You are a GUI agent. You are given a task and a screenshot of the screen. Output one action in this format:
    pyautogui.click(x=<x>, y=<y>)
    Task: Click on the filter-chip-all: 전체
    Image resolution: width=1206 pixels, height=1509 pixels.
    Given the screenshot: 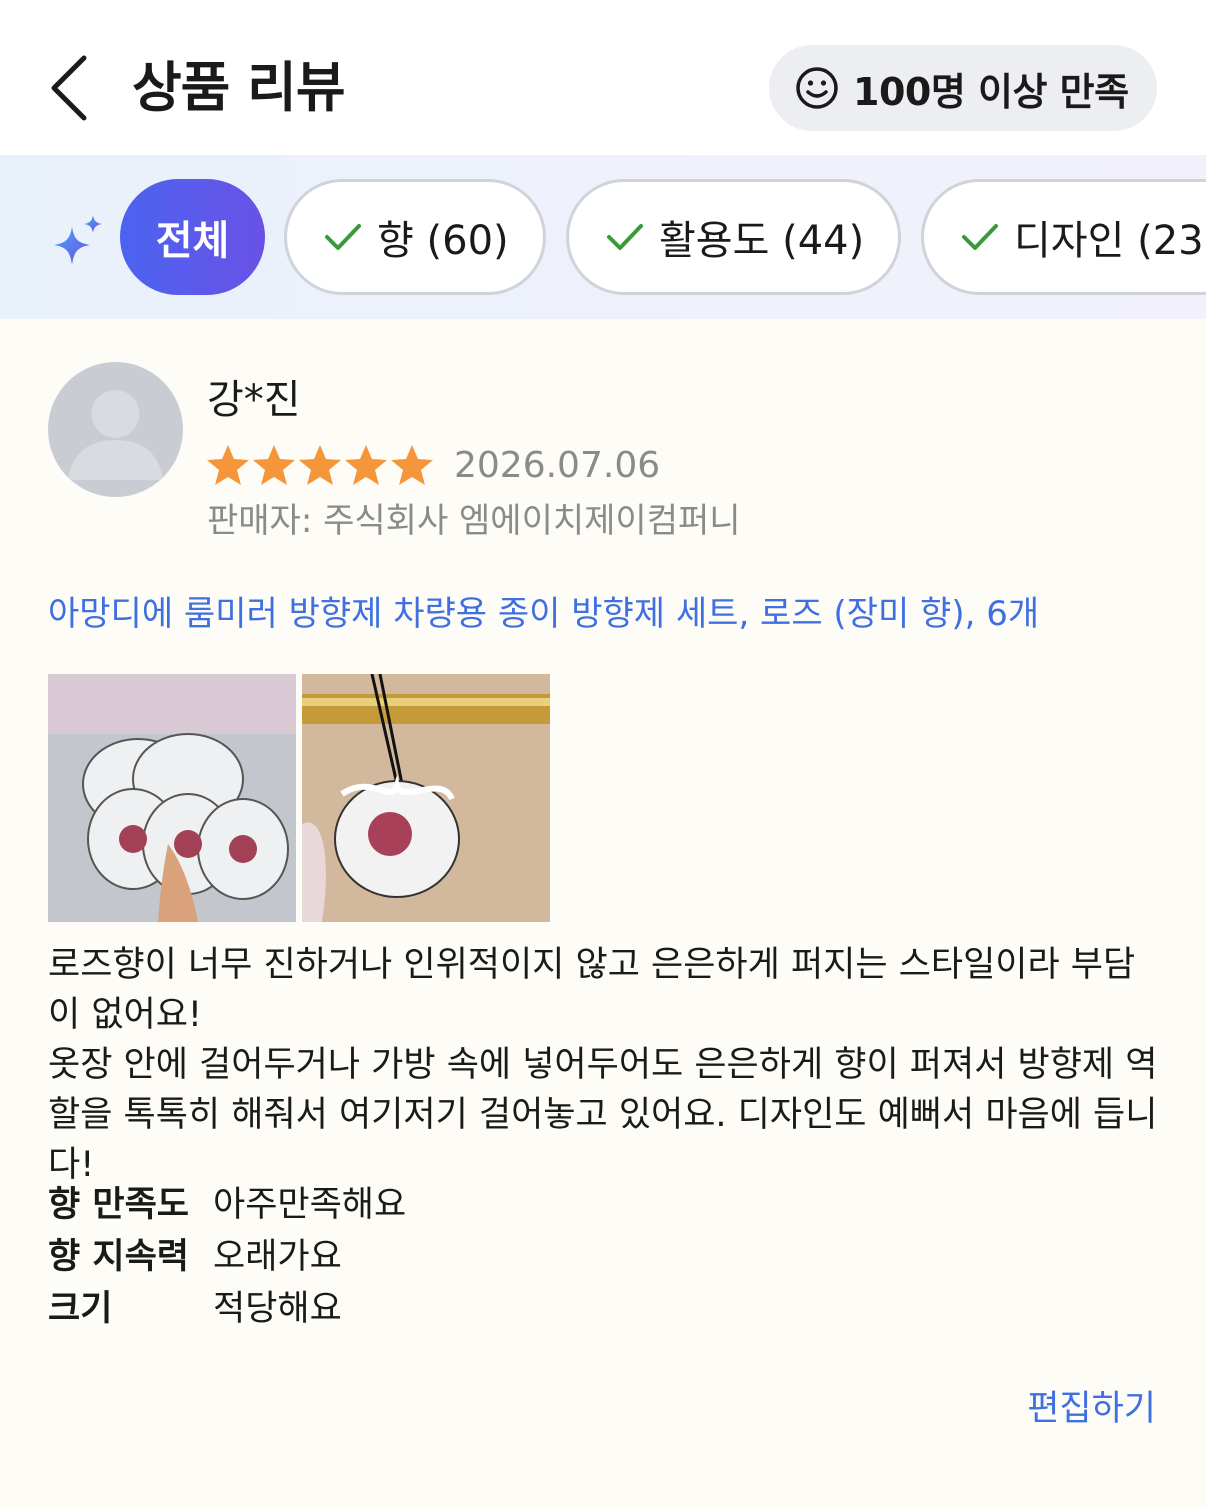 What is the action you would take?
    pyautogui.click(x=192, y=237)
    